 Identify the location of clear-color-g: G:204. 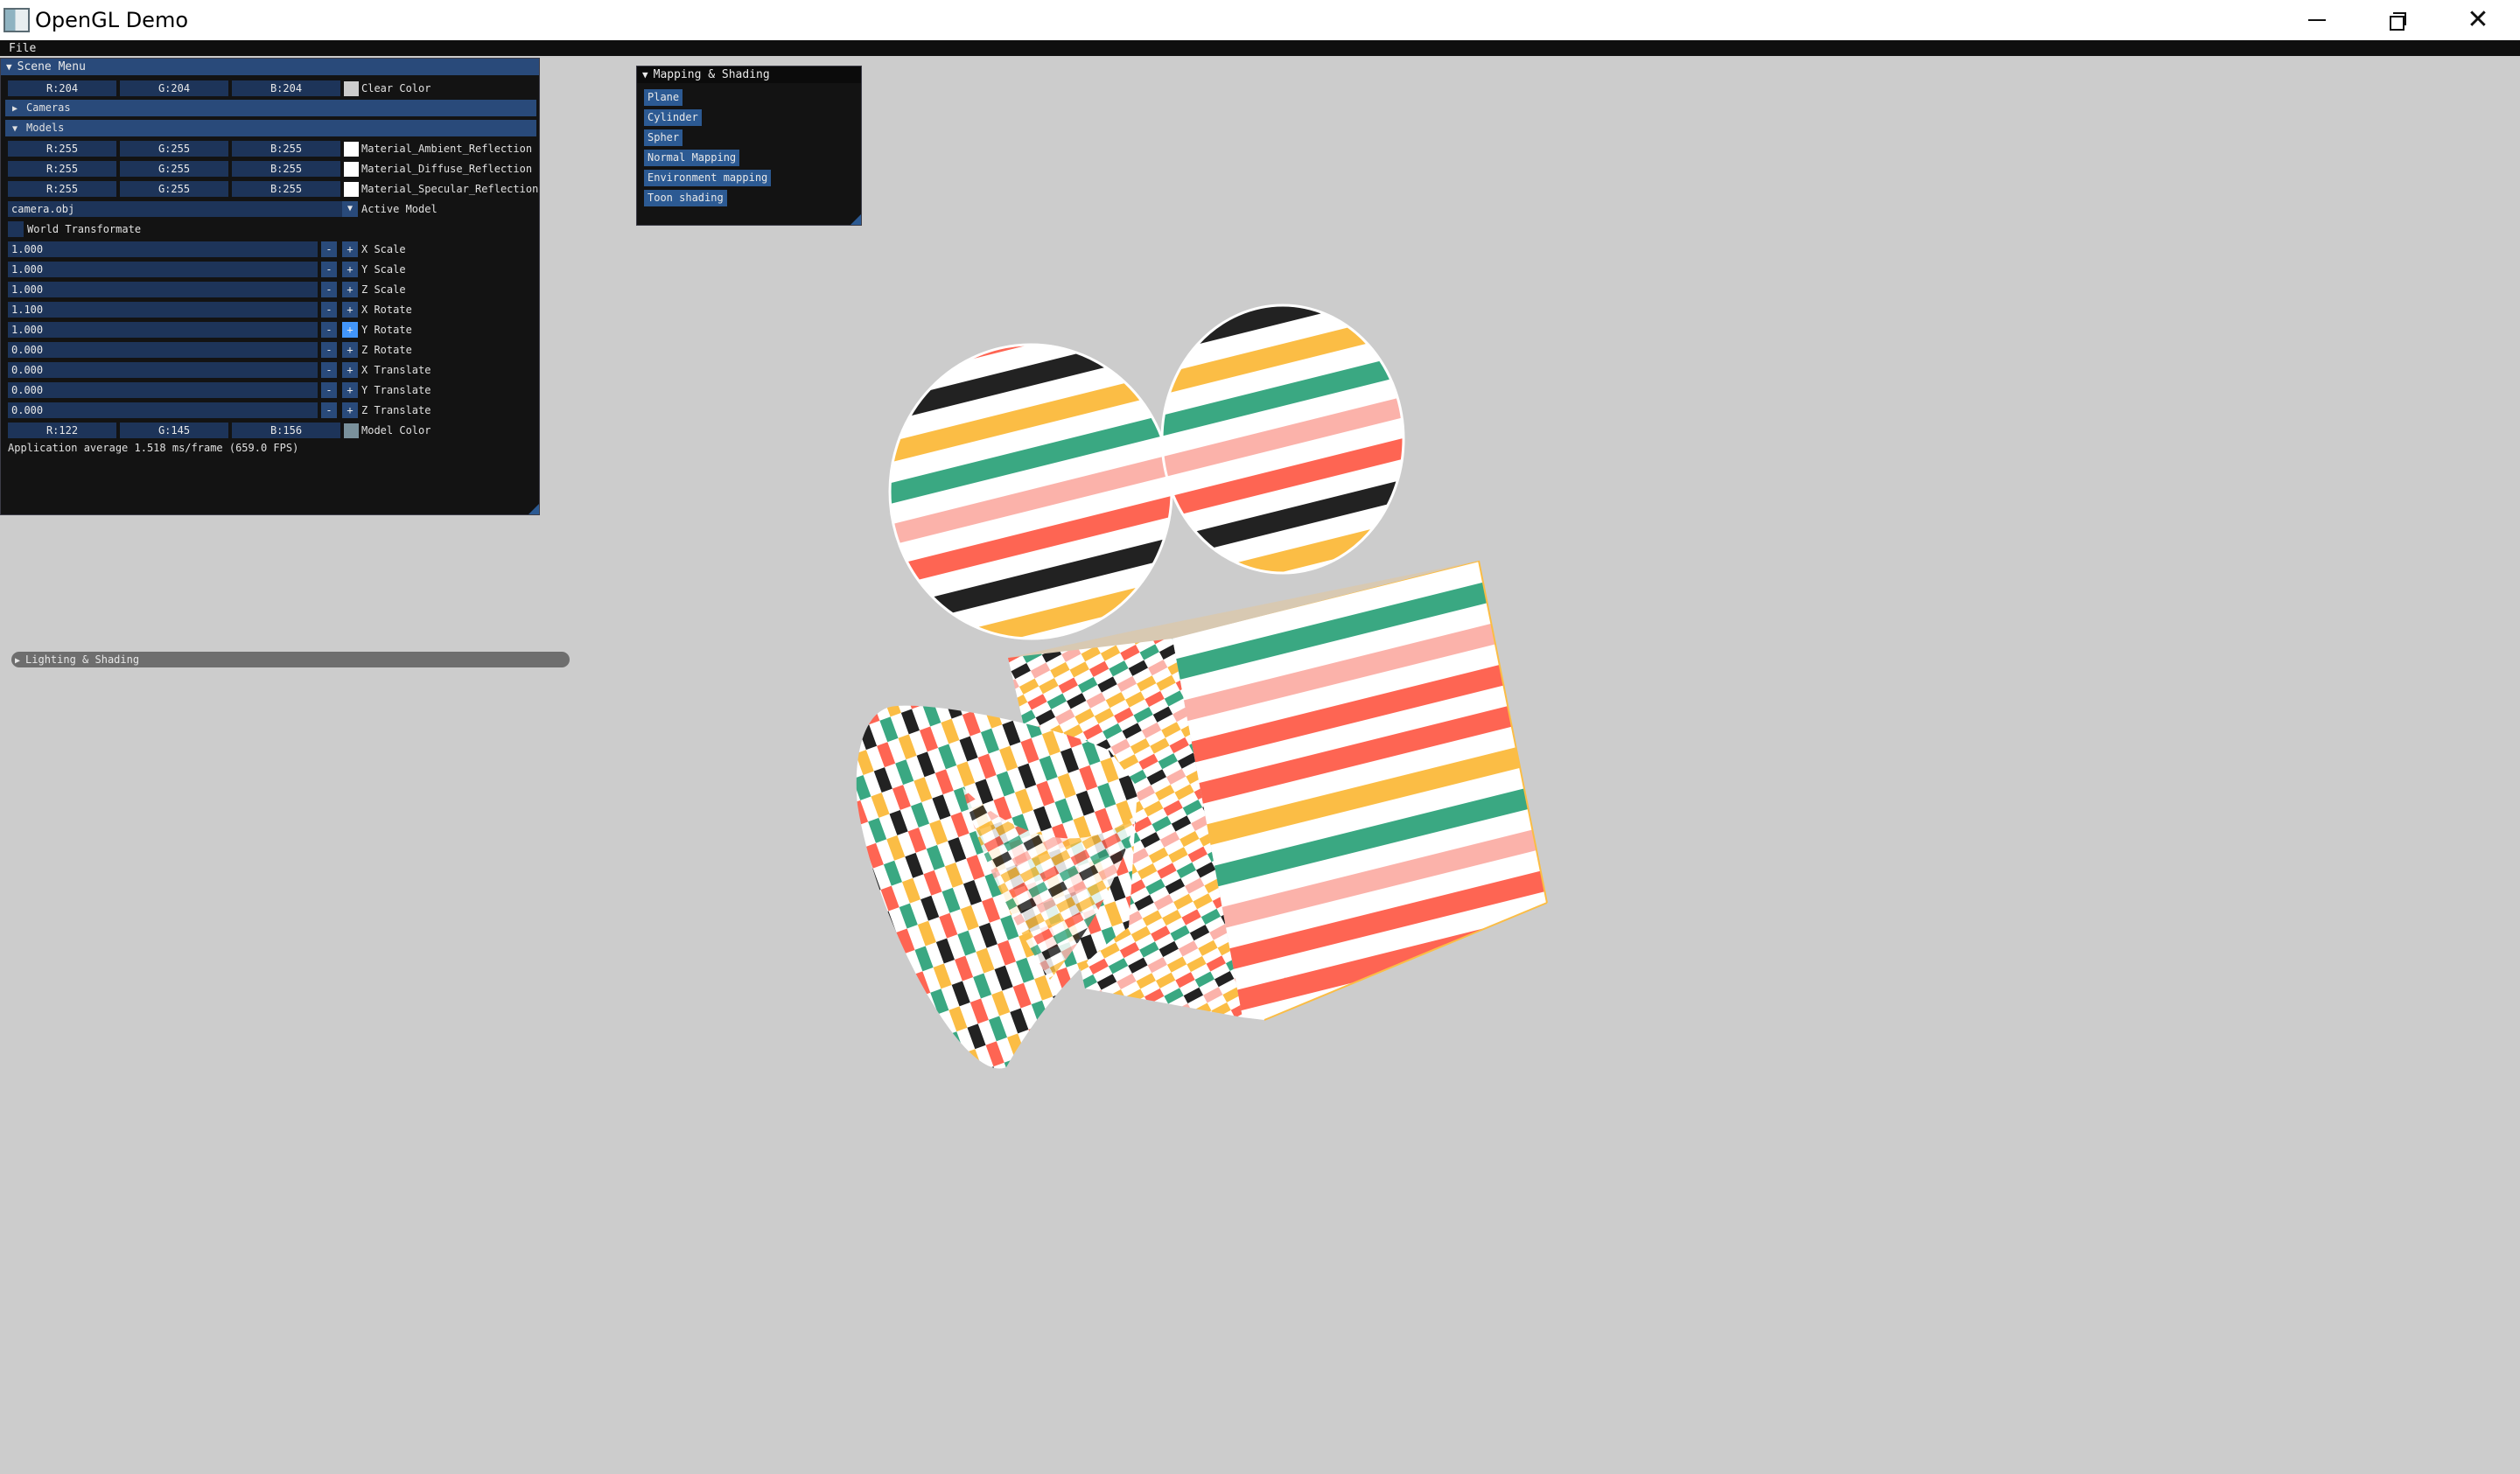
(174, 88).